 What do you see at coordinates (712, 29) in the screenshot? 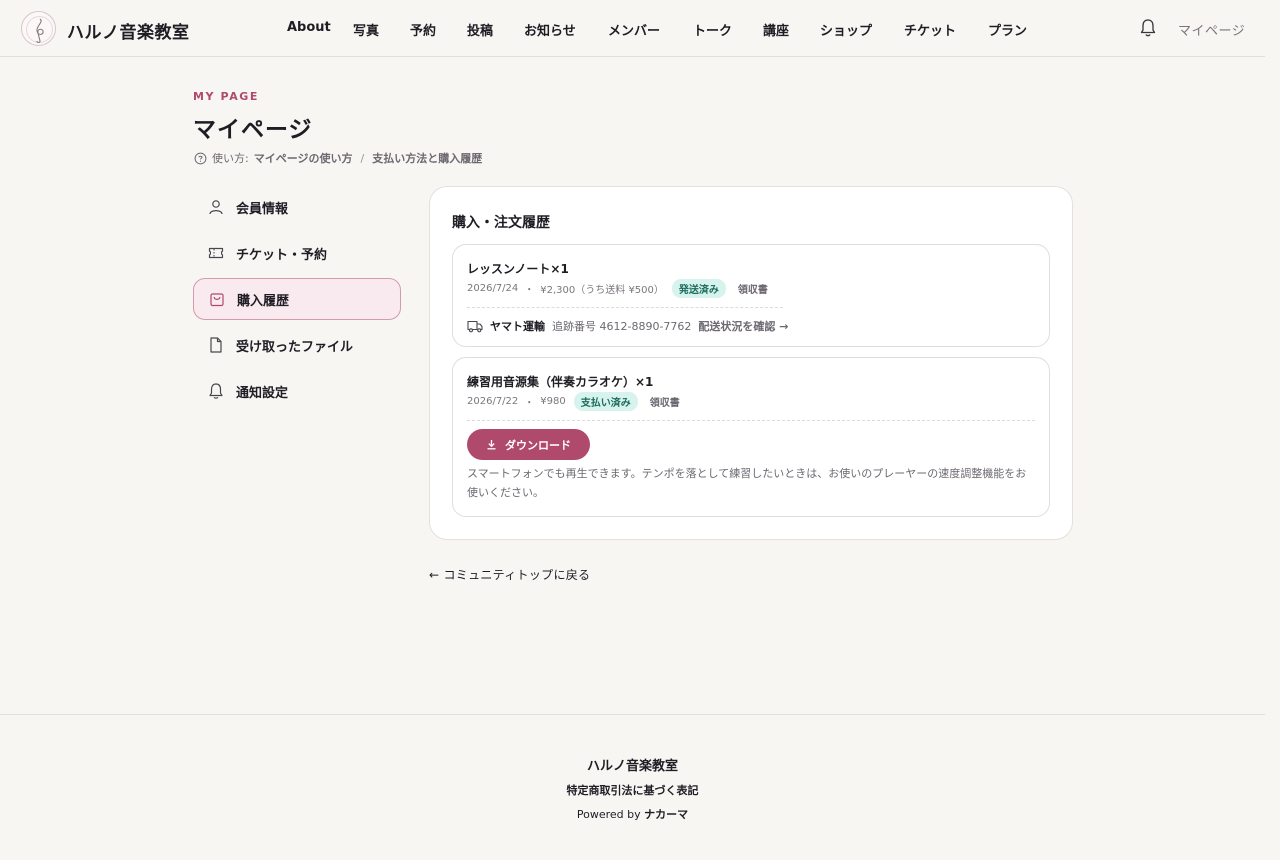
I see `nav-talk: トーク` at bounding box center [712, 29].